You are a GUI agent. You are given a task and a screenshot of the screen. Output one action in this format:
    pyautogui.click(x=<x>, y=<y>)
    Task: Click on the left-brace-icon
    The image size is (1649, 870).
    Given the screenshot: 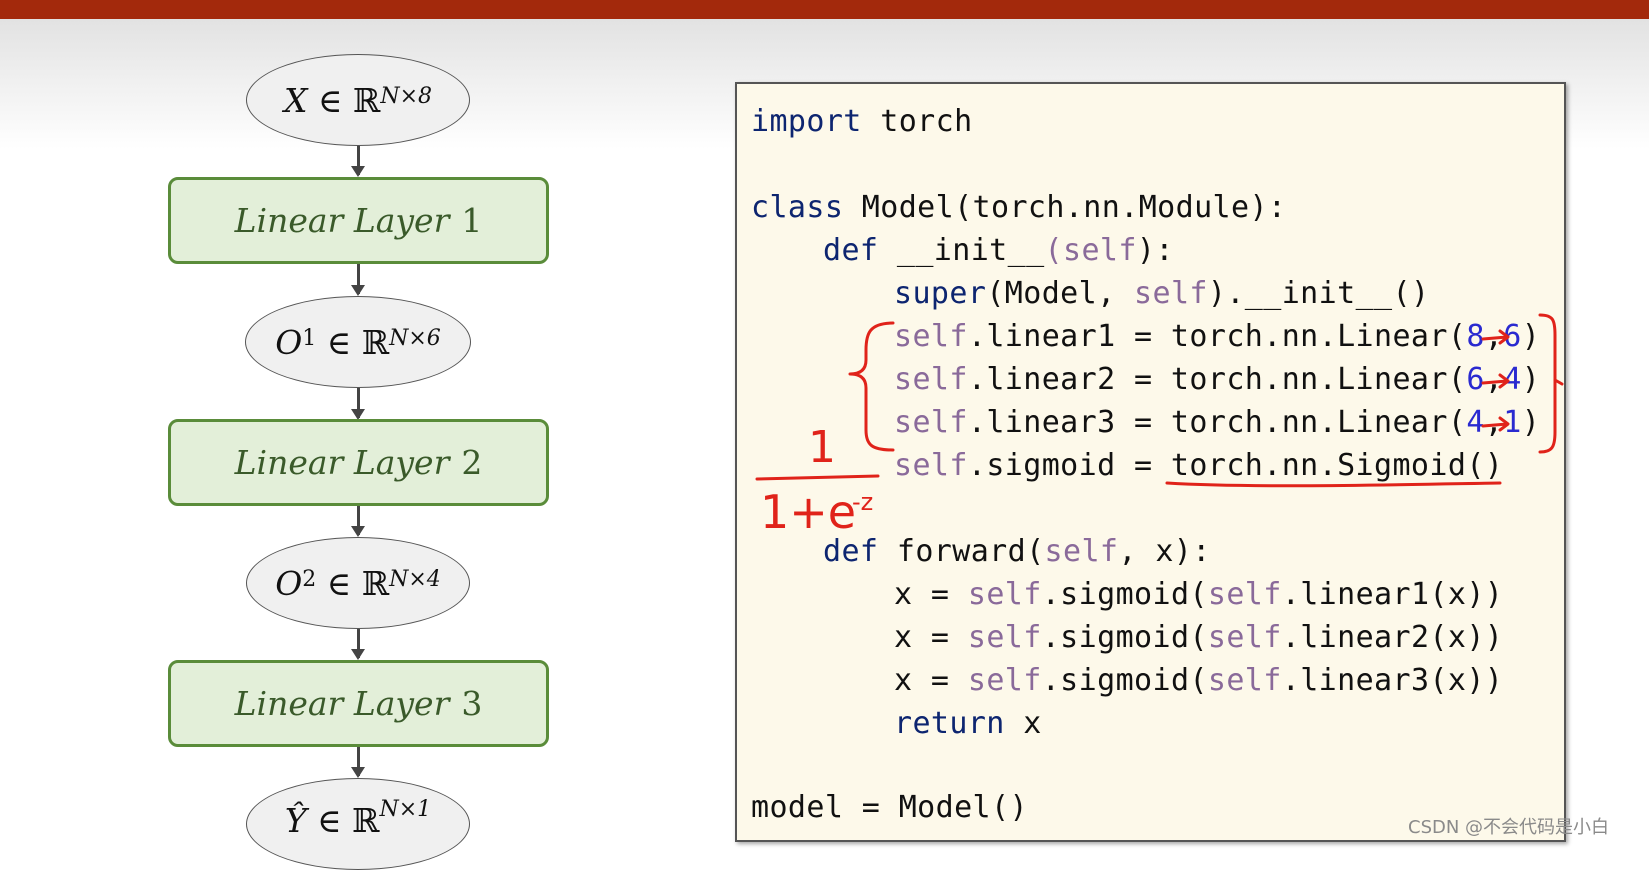 What is the action you would take?
    pyautogui.click(x=871, y=386)
    